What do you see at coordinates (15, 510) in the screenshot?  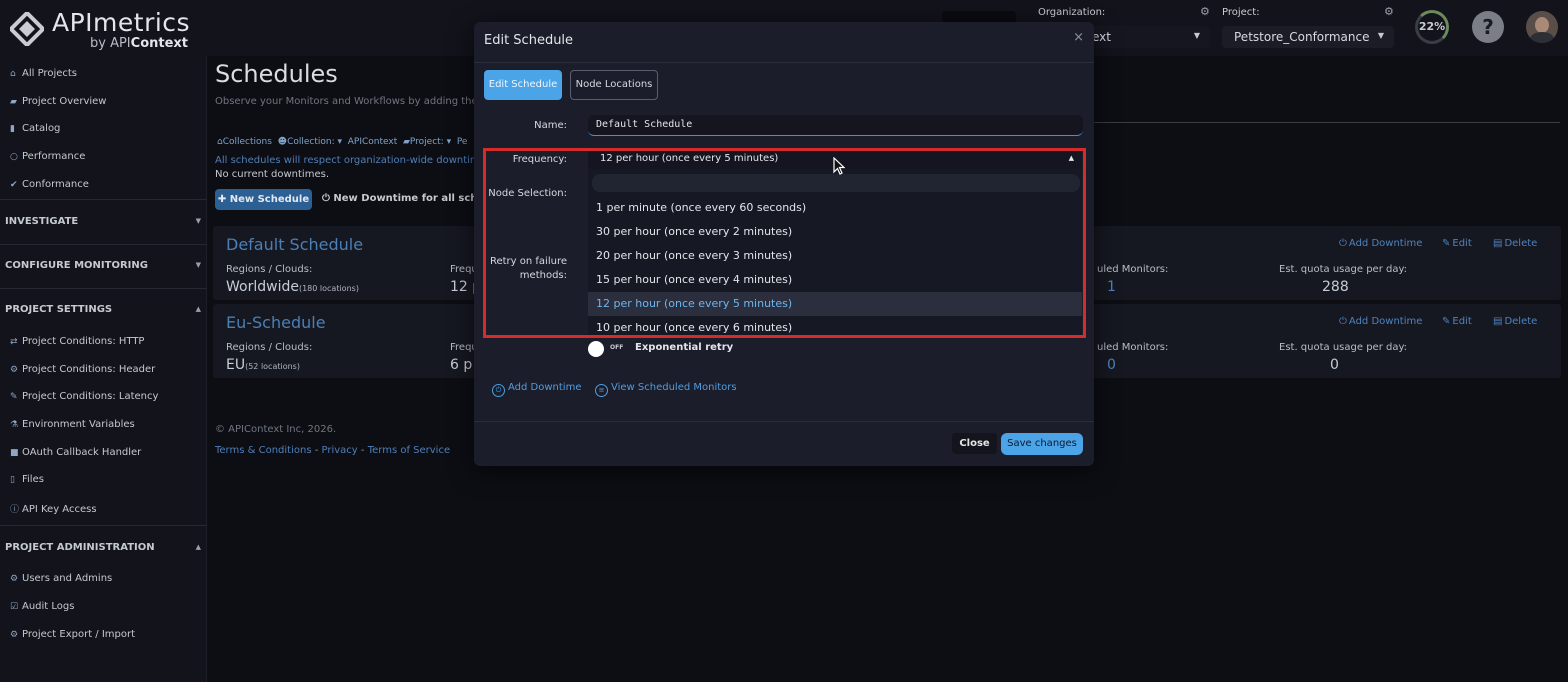 I see `info-icon: ⓘ` at bounding box center [15, 510].